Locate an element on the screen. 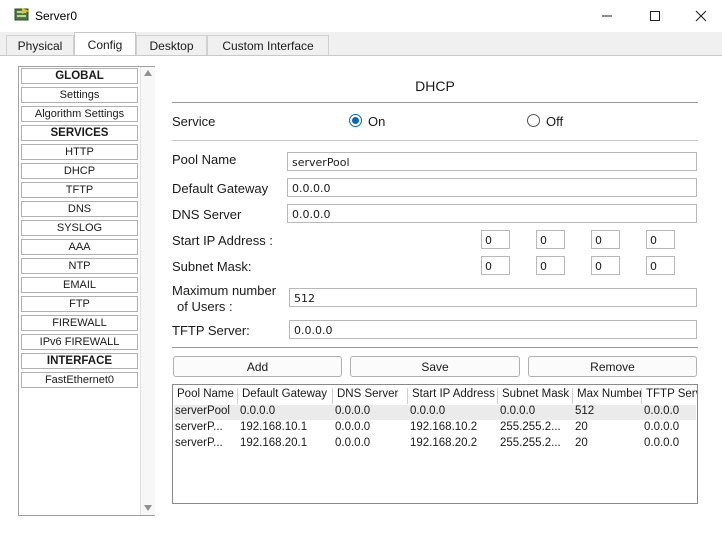 The height and width of the screenshot is (541, 722). subnet-octet-1: 0 is located at coordinates (495, 265).